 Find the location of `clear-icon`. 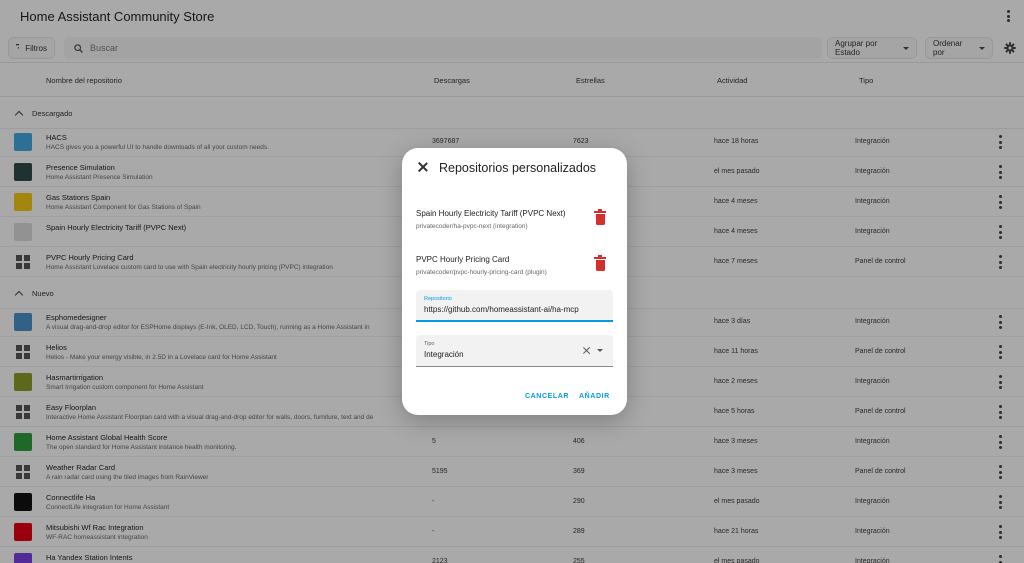

clear-icon is located at coordinates (586, 350).